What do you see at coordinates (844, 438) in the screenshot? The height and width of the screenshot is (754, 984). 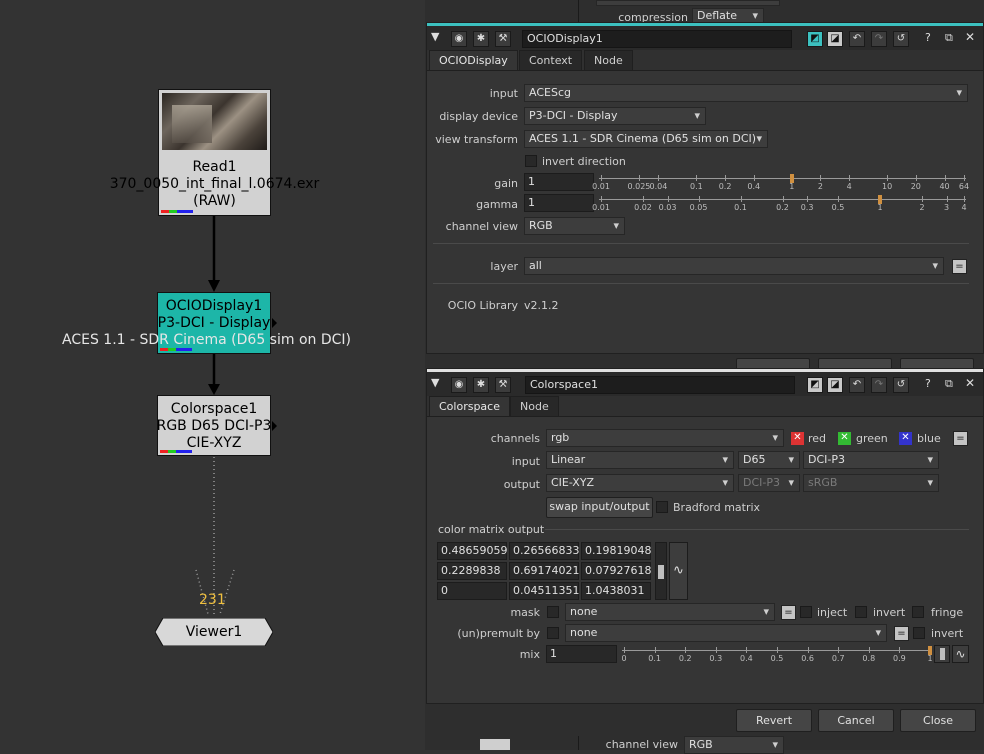 I see `green-checkbox: ✕` at bounding box center [844, 438].